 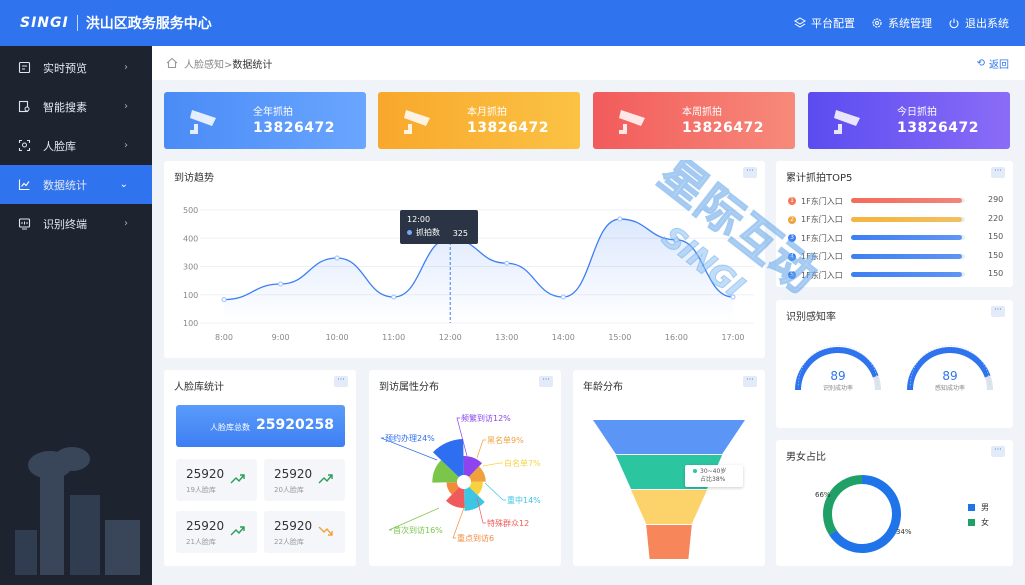 I want to click on app-title: 洪山区政务服务中心, so click(x=148, y=24).